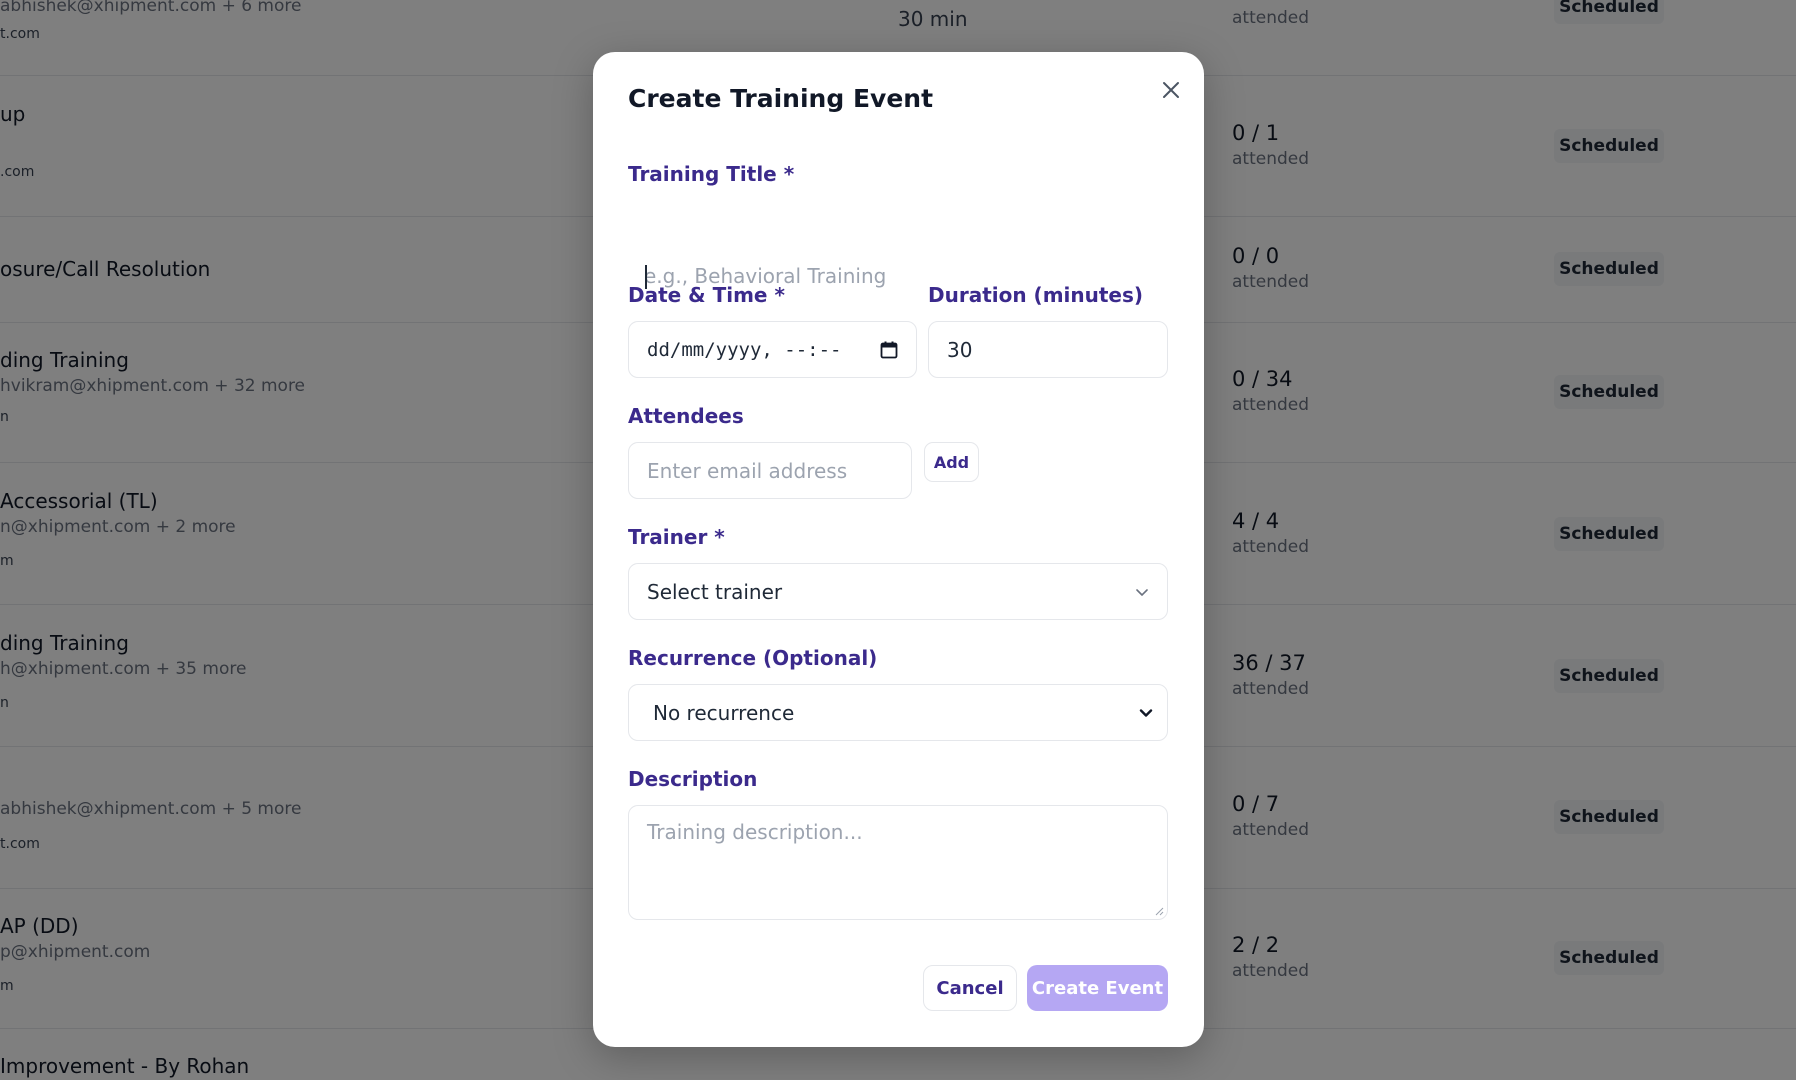  What do you see at coordinates (711, 174) in the screenshot?
I see `training-title-label: Training Title *` at bounding box center [711, 174].